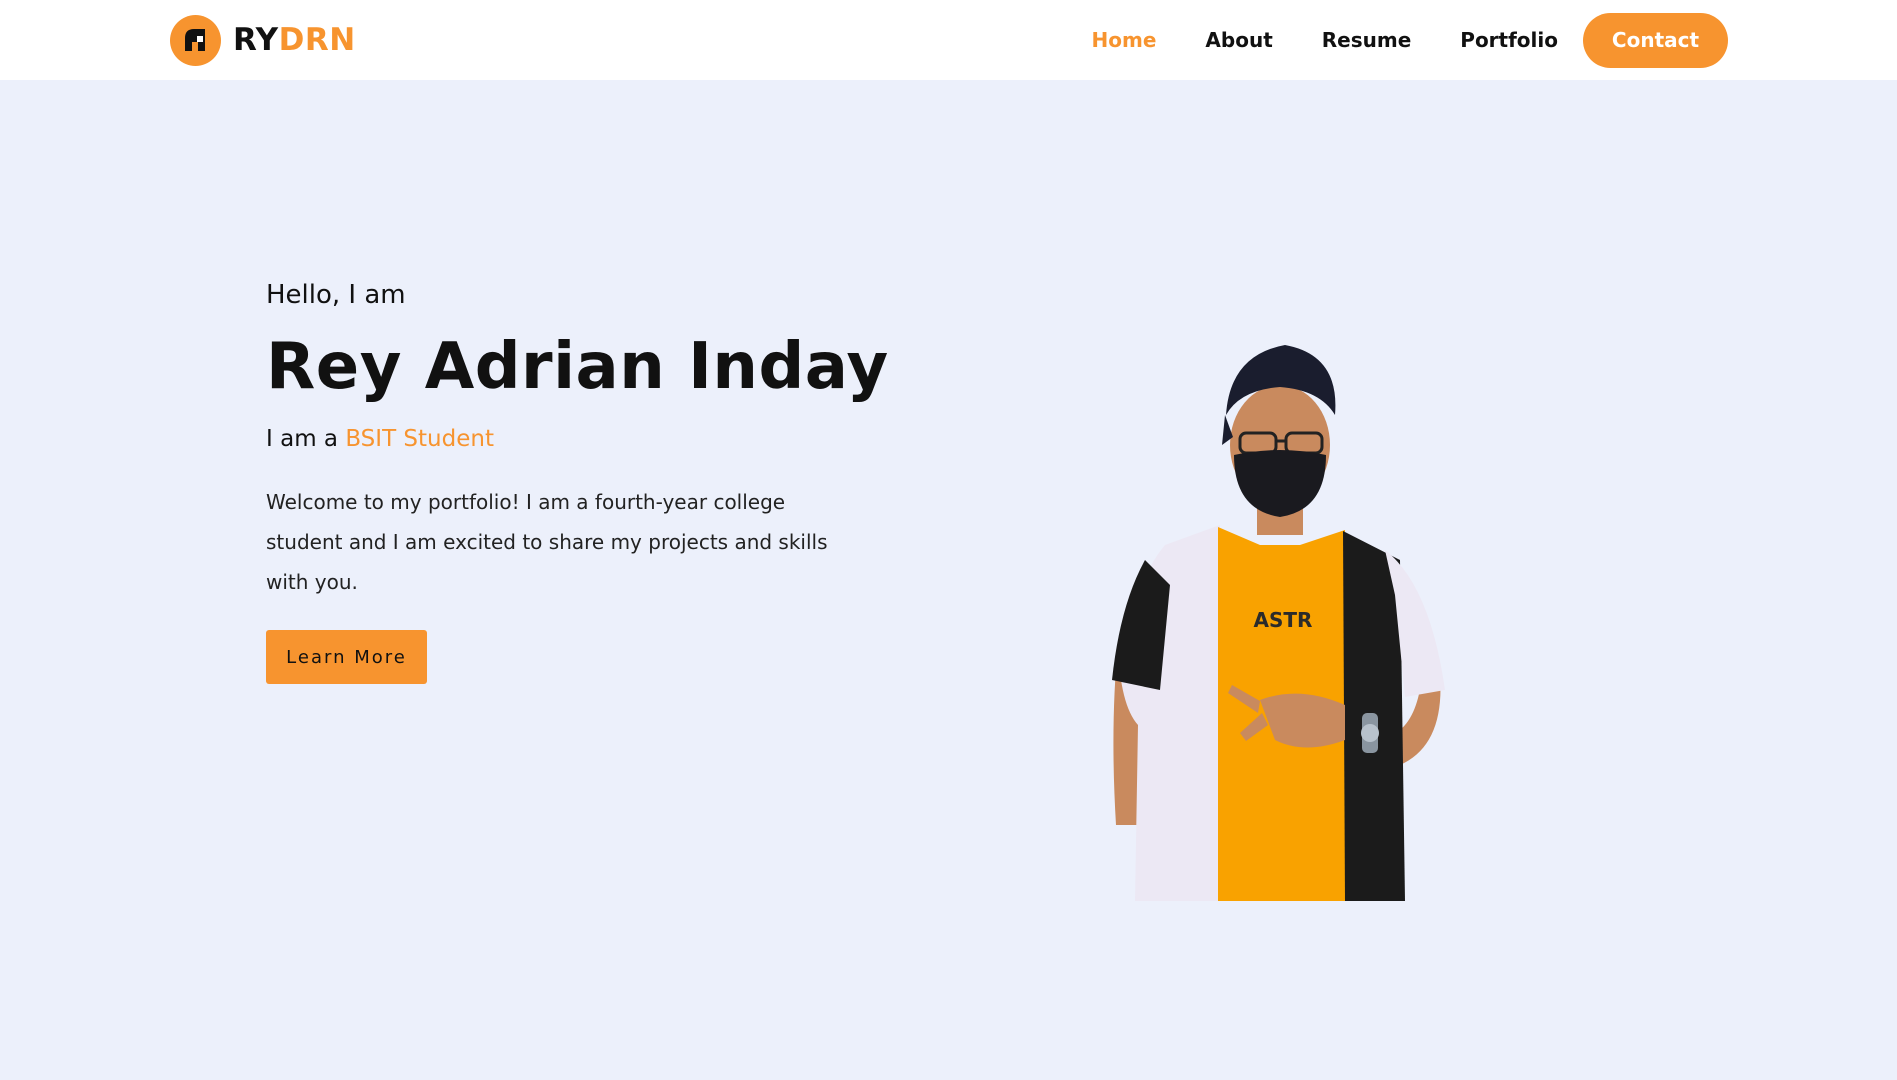  I want to click on nav-home: Home, so click(1124, 40).